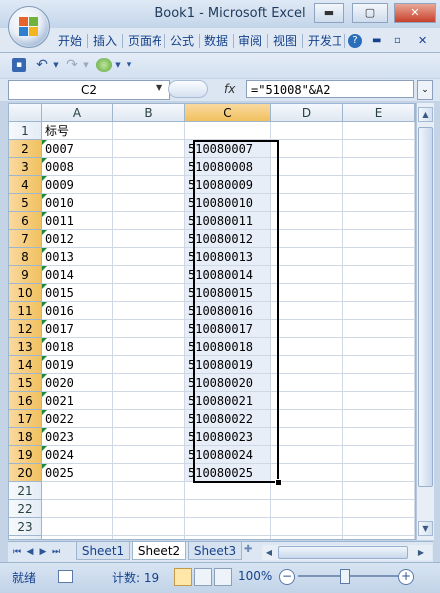 This screenshot has width=440, height=593. What do you see at coordinates (287, 577) in the screenshot?
I see `zoom-out-icon: −` at bounding box center [287, 577].